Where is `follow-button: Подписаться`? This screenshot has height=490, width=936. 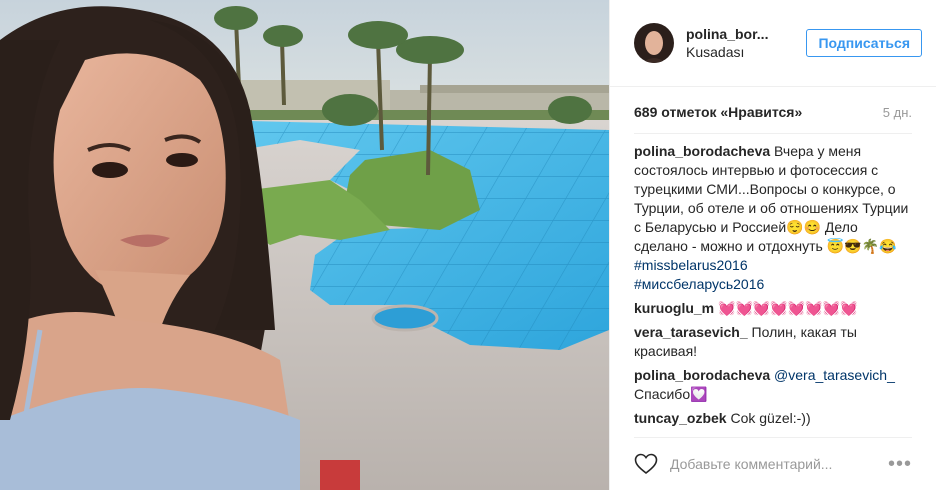 follow-button: Подписаться is located at coordinates (864, 43).